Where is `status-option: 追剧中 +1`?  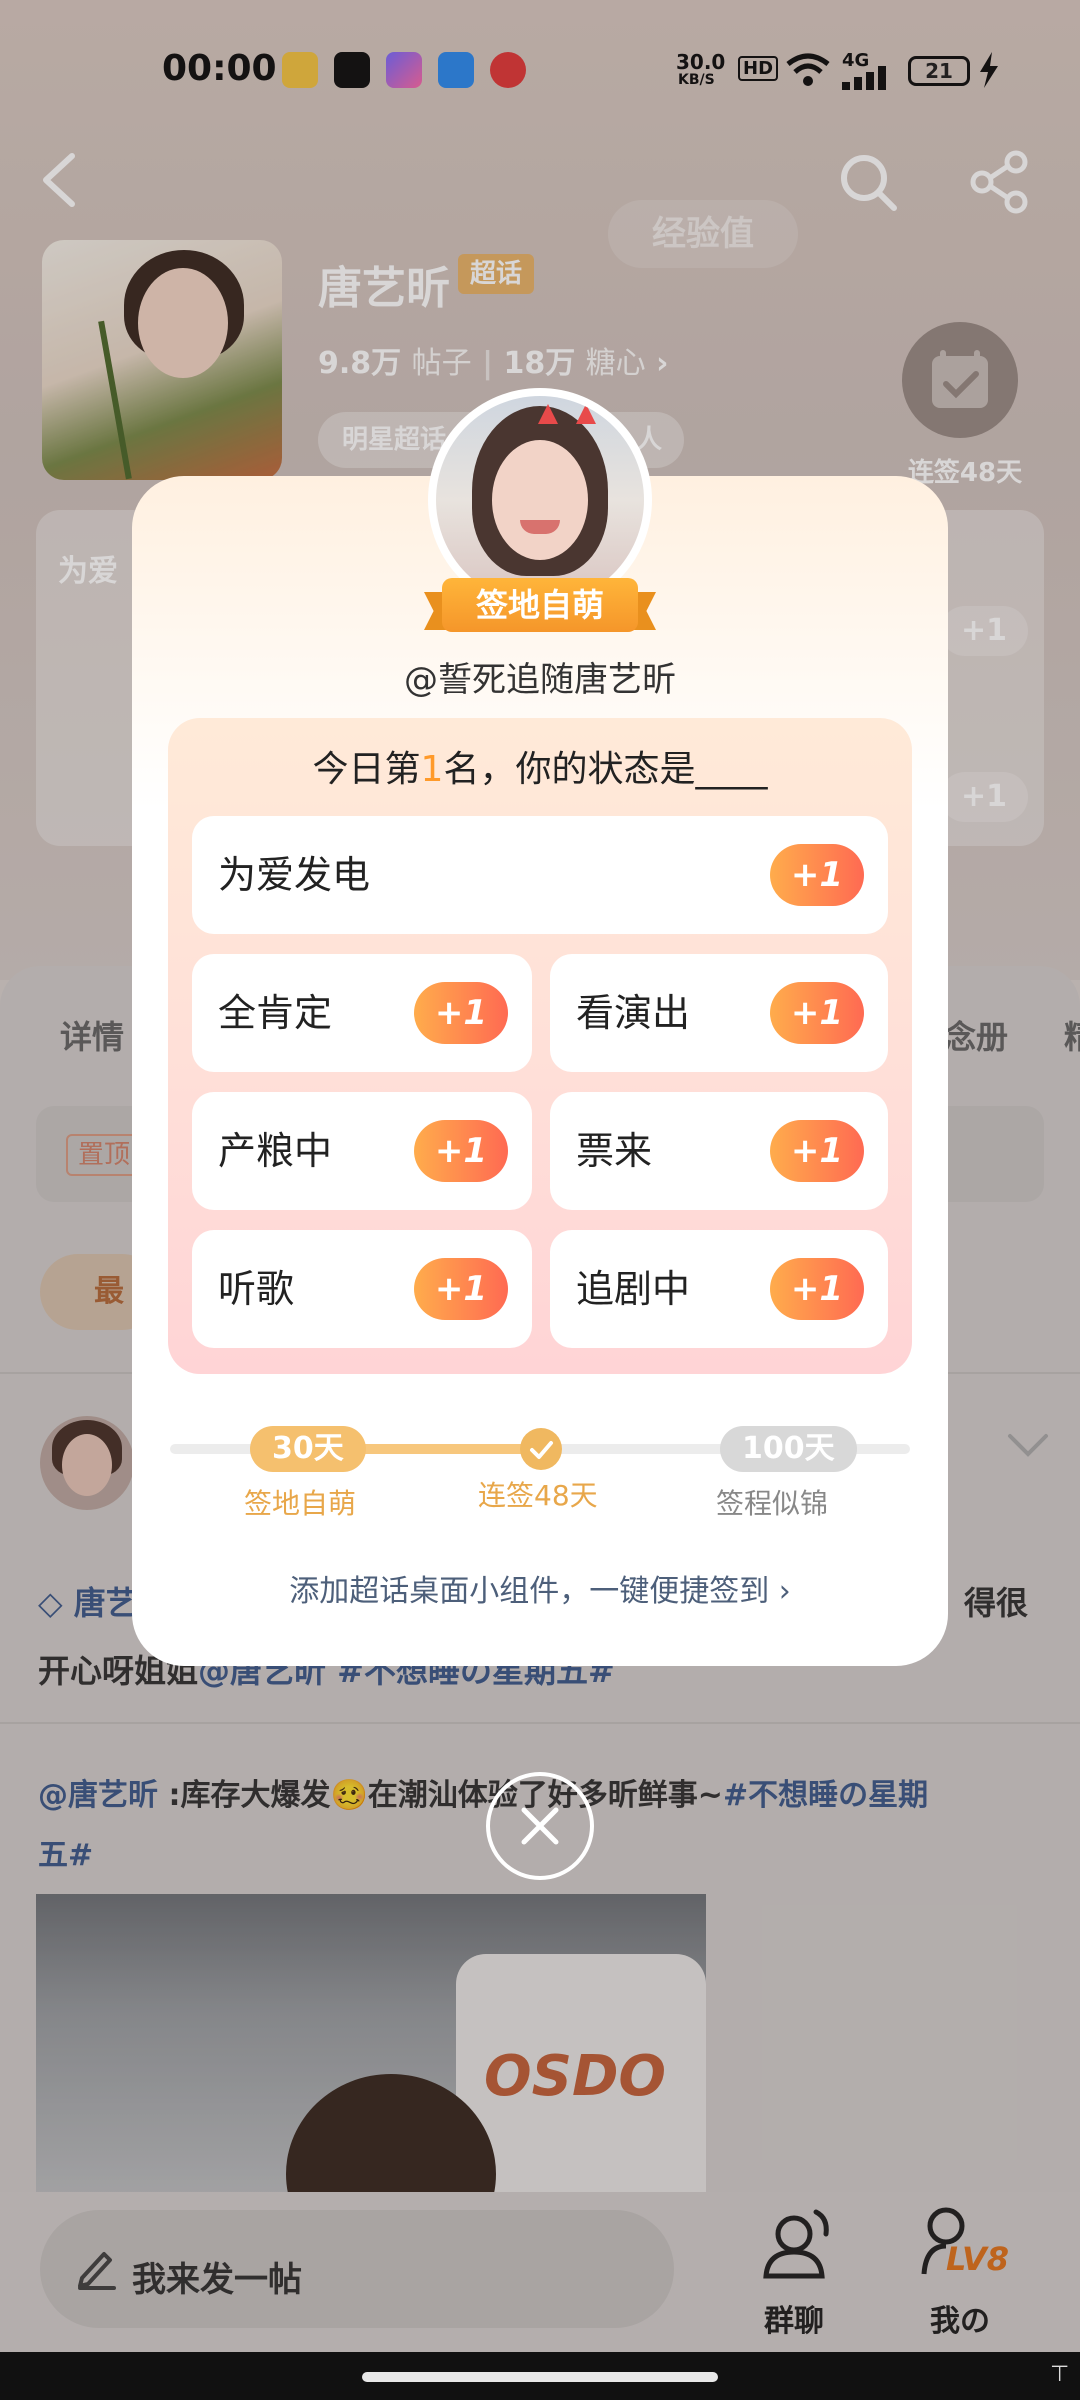 status-option: 追剧中 +1 is located at coordinates (719, 1289).